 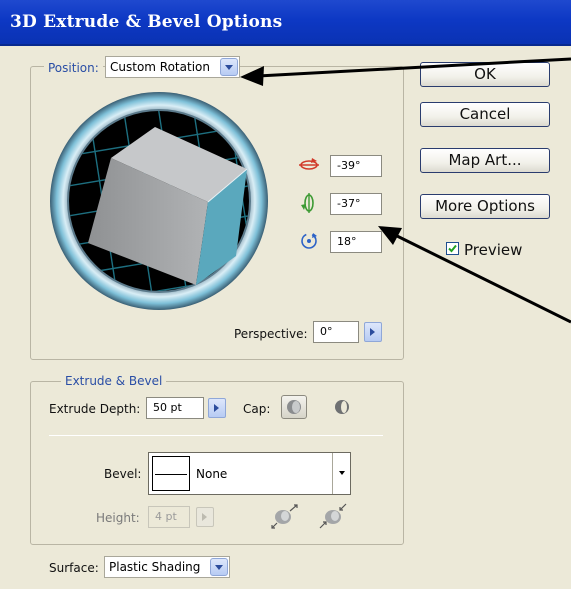 I want to click on extrude-bevel-legend: Extrude & Bevel, so click(x=114, y=381).